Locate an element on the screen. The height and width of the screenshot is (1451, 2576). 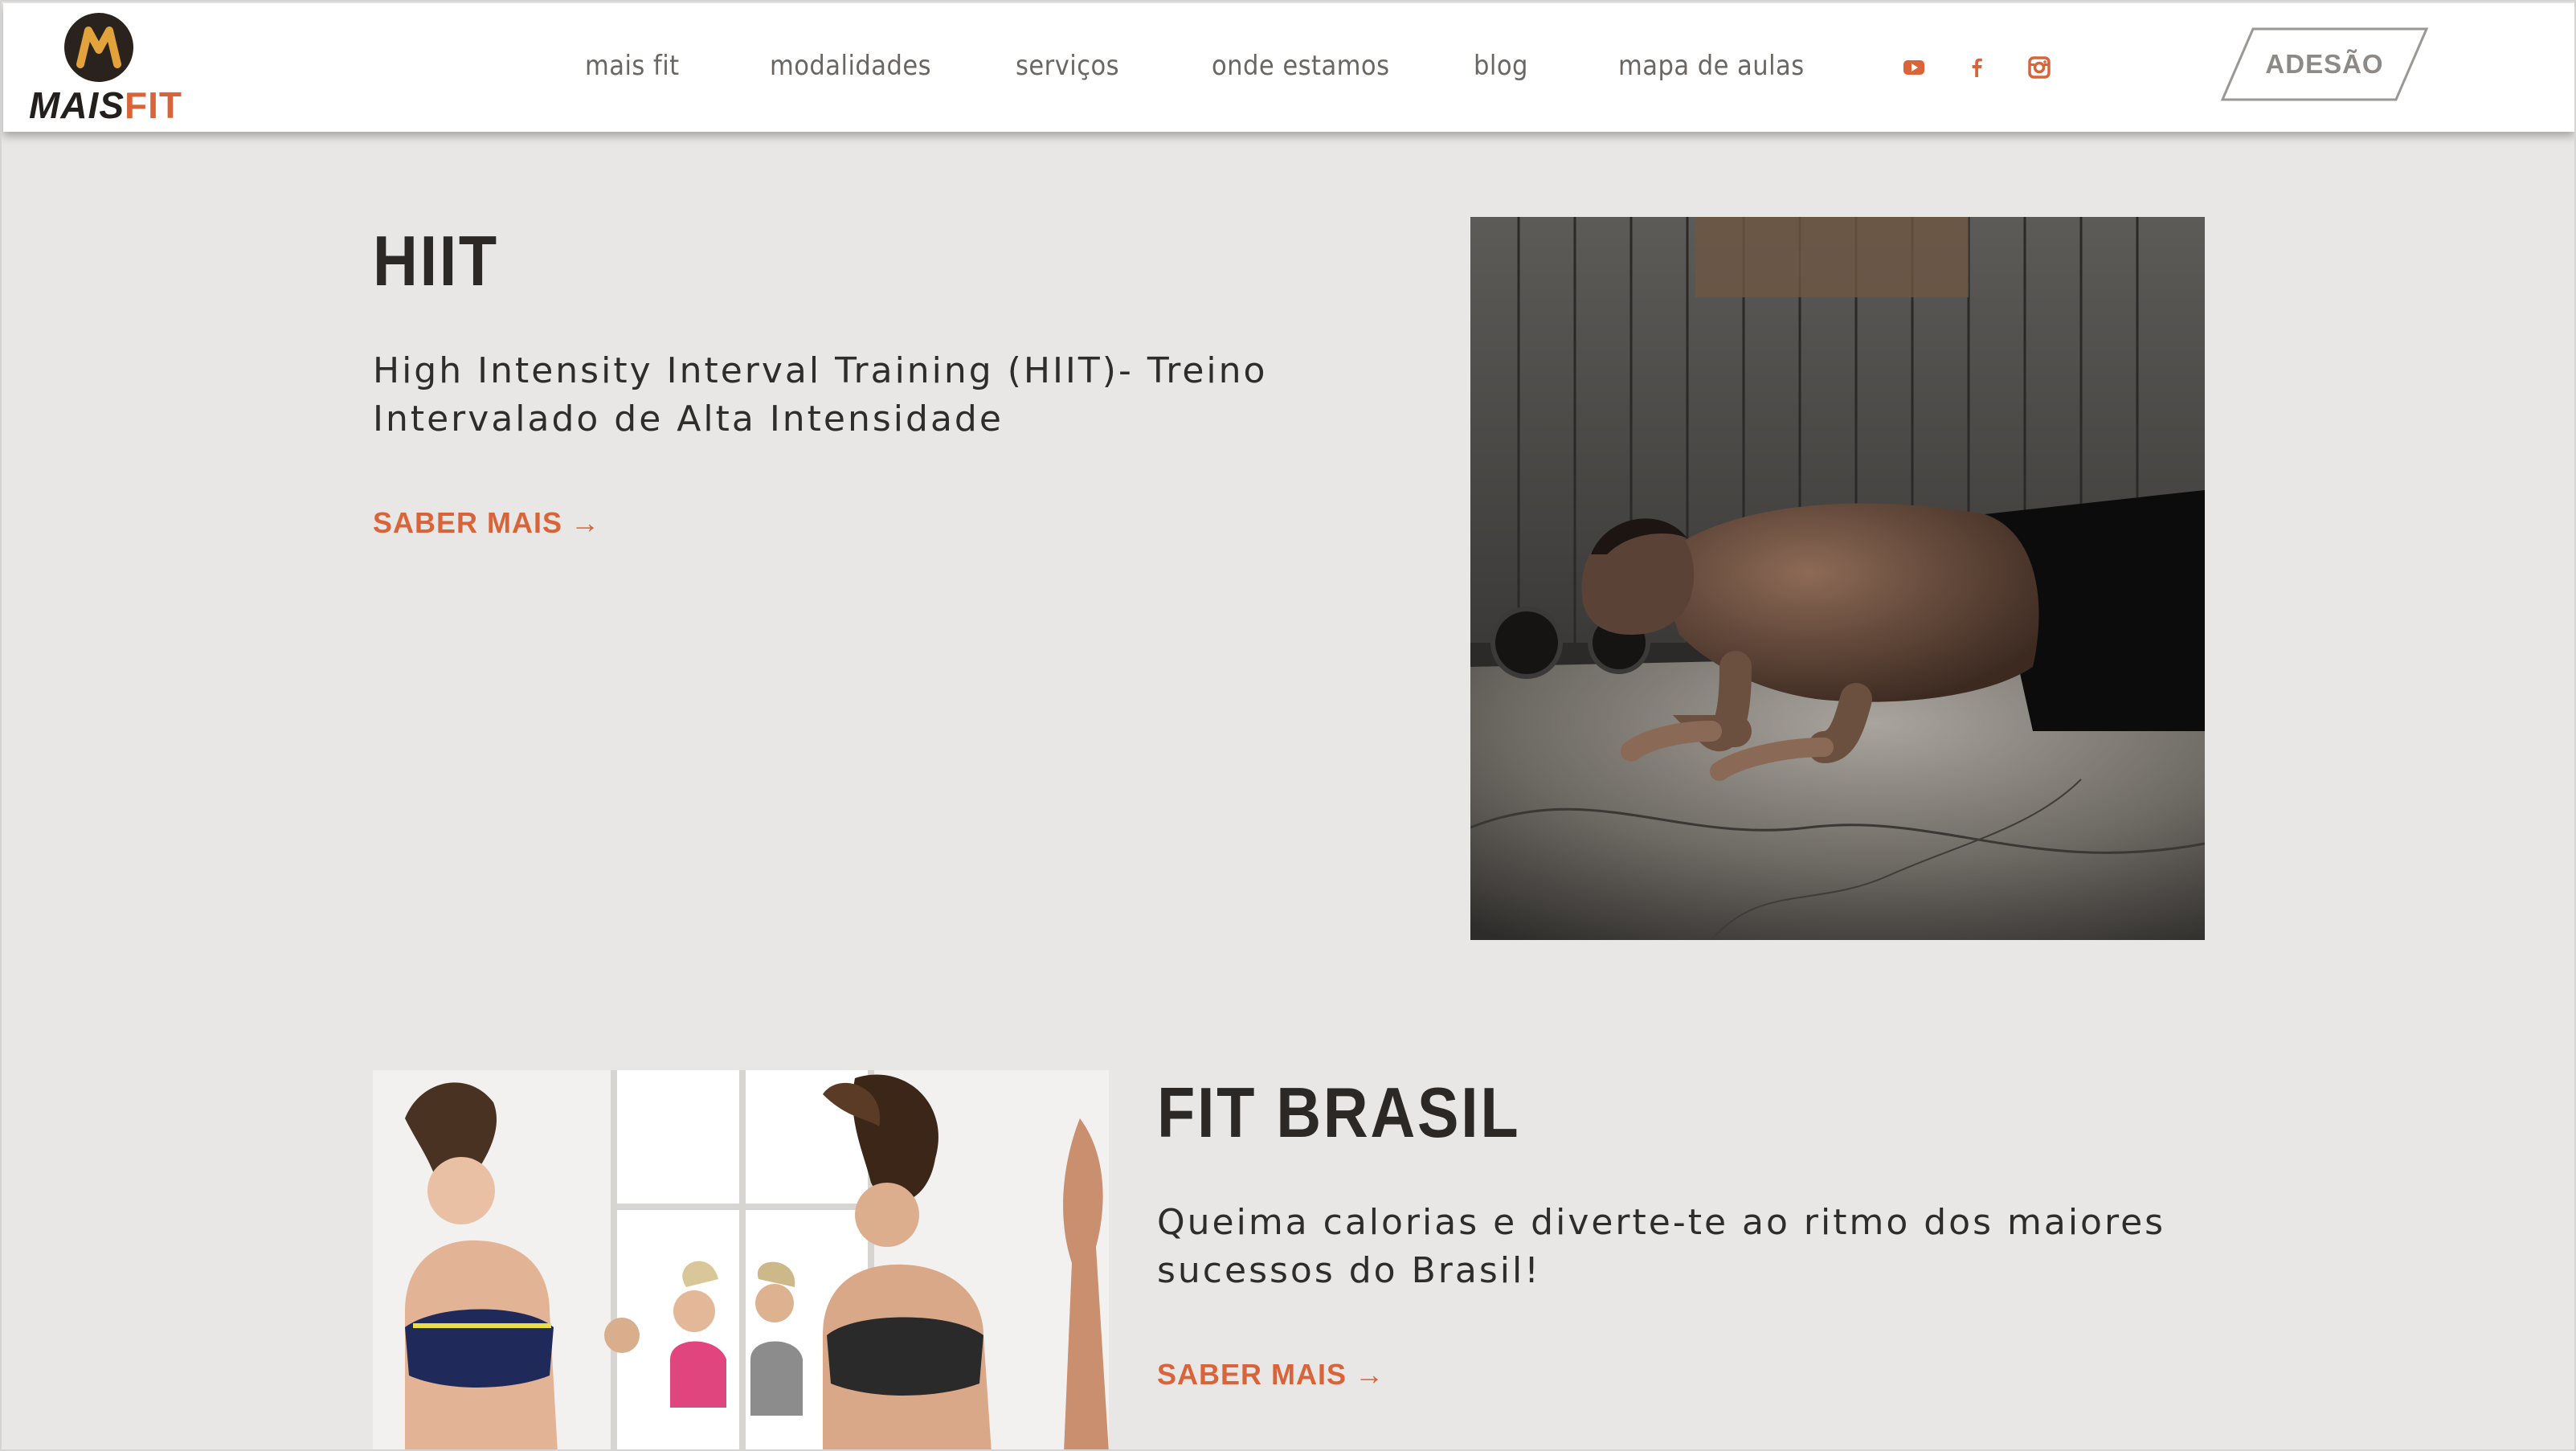
saber-mais-link-fit-brasil: SABER MAIS → is located at coordinates (1270, 1375).